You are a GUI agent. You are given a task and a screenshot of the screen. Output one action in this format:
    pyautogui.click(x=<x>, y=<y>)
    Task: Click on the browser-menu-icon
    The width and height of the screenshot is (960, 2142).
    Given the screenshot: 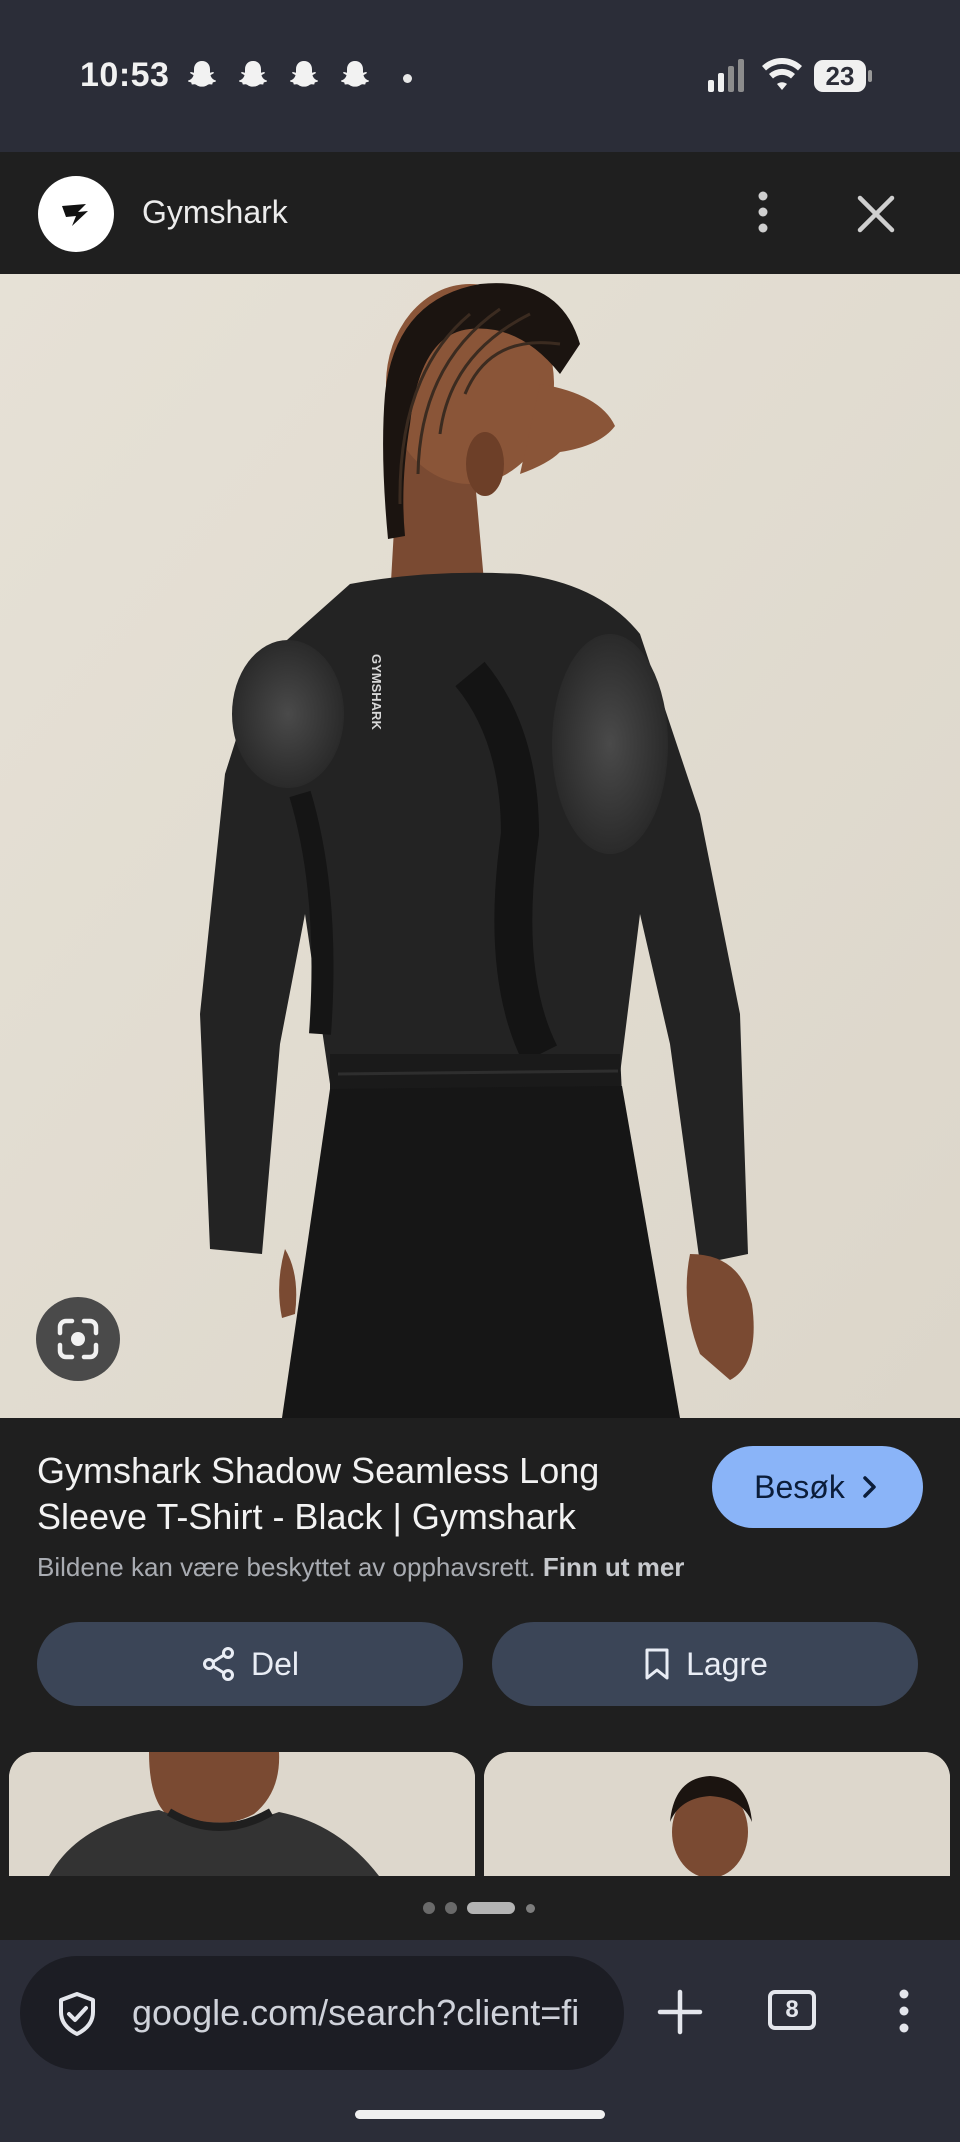 What is the action you would take?
    pyautogui.click(x=904, y=2011)
    